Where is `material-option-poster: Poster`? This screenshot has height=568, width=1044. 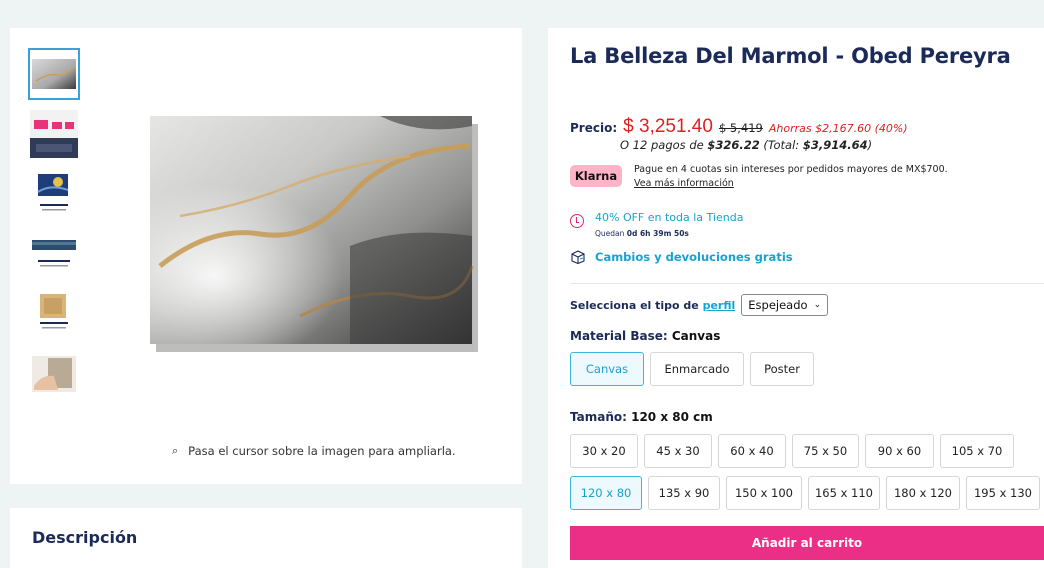
material-option-poster: Poster is located at coordinates (782, 369).